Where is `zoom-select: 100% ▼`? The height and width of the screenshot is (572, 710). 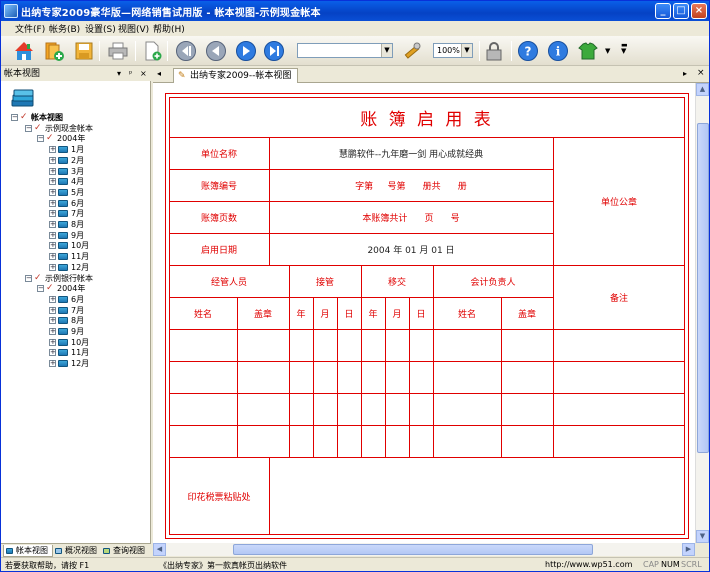 zoom-select: 100% ▼ is located at coordinates (453, 50).